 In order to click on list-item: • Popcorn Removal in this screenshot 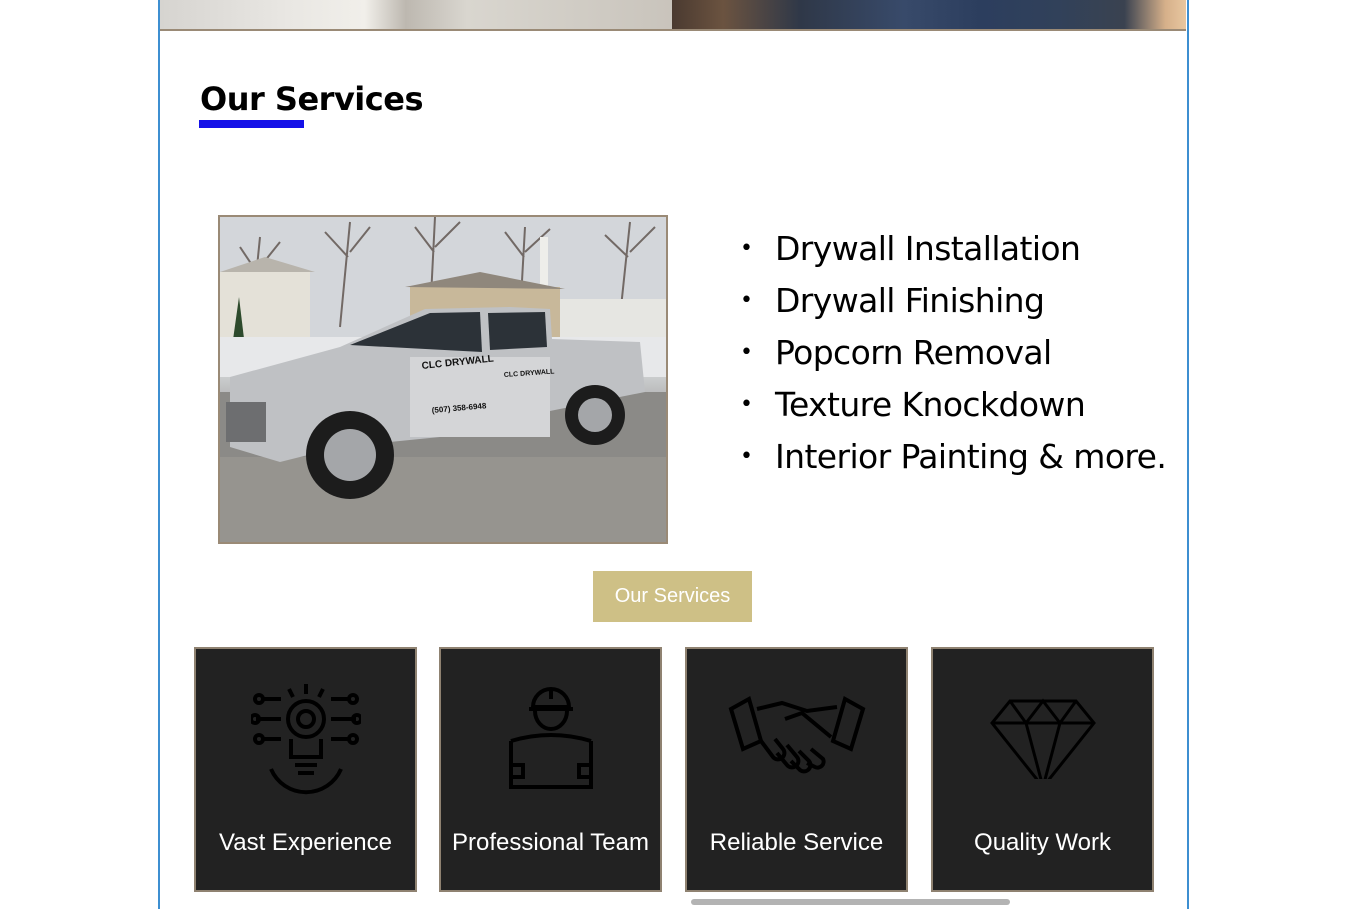, I will do `click(953, 358)`.